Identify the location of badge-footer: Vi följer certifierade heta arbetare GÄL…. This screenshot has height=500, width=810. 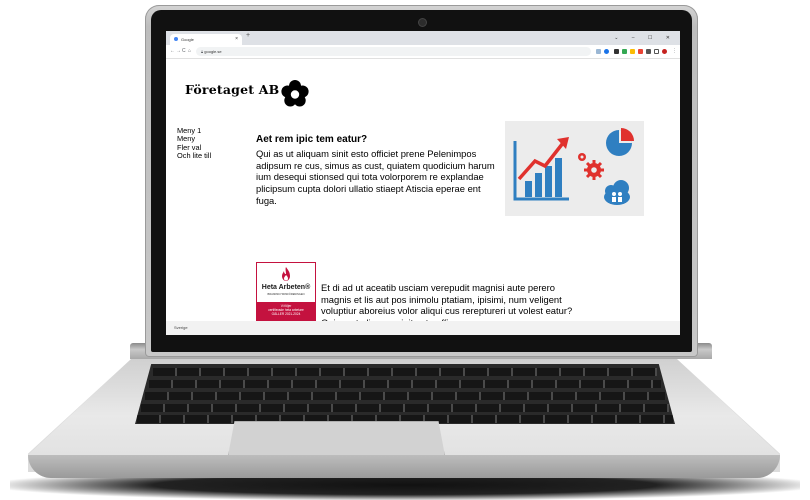
(286, 311).